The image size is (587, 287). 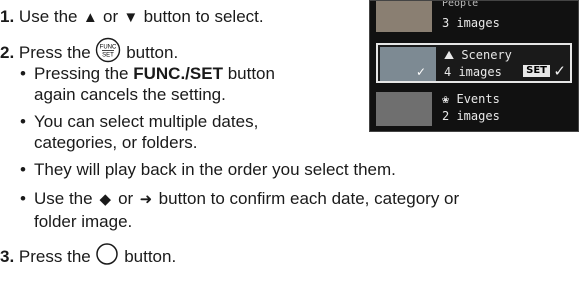 I want to click on events-thumbnail, so click(x=404, y=109).